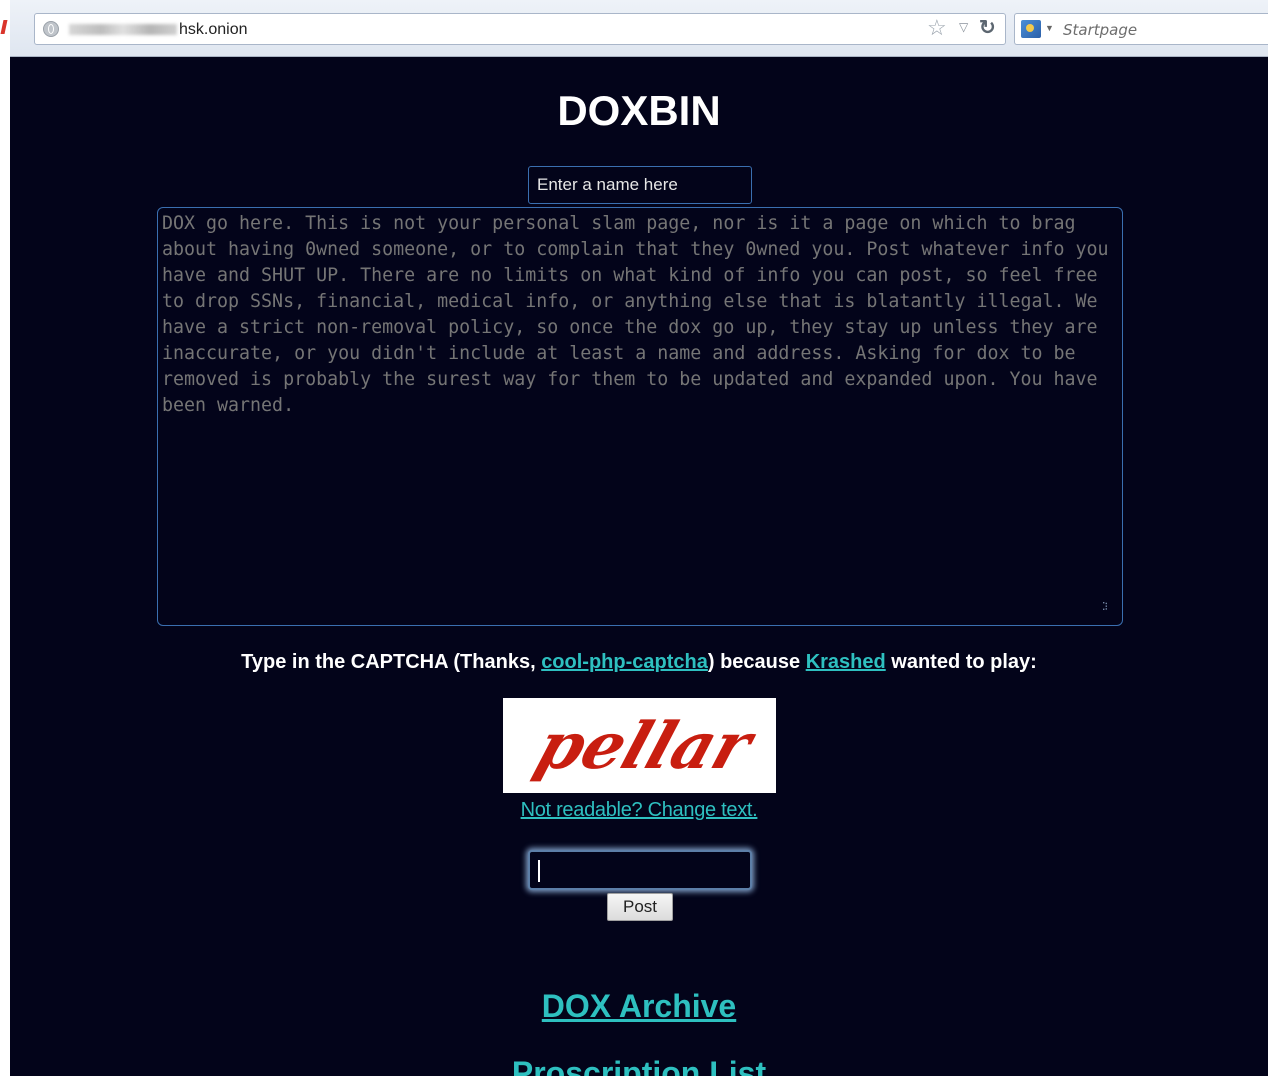 The width and height of the screenshot is (1268, 1076). I want to click on bookmark-star-icon: ☆, so click(937, 28).